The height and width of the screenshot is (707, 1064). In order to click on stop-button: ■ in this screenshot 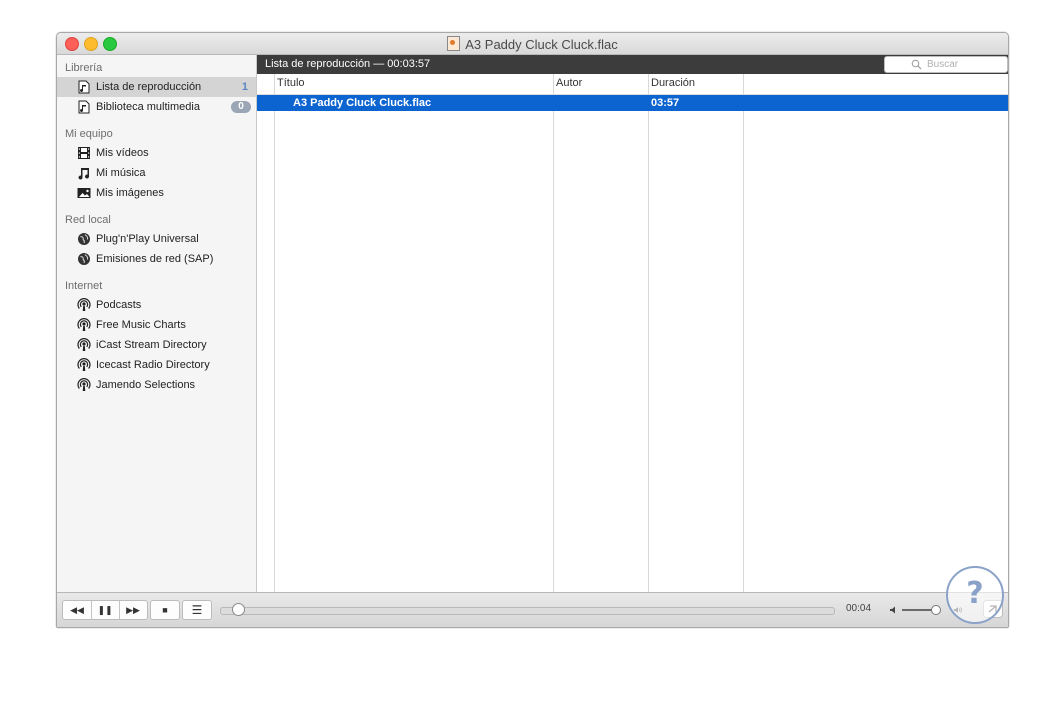, I will do `click(165, 610)`.